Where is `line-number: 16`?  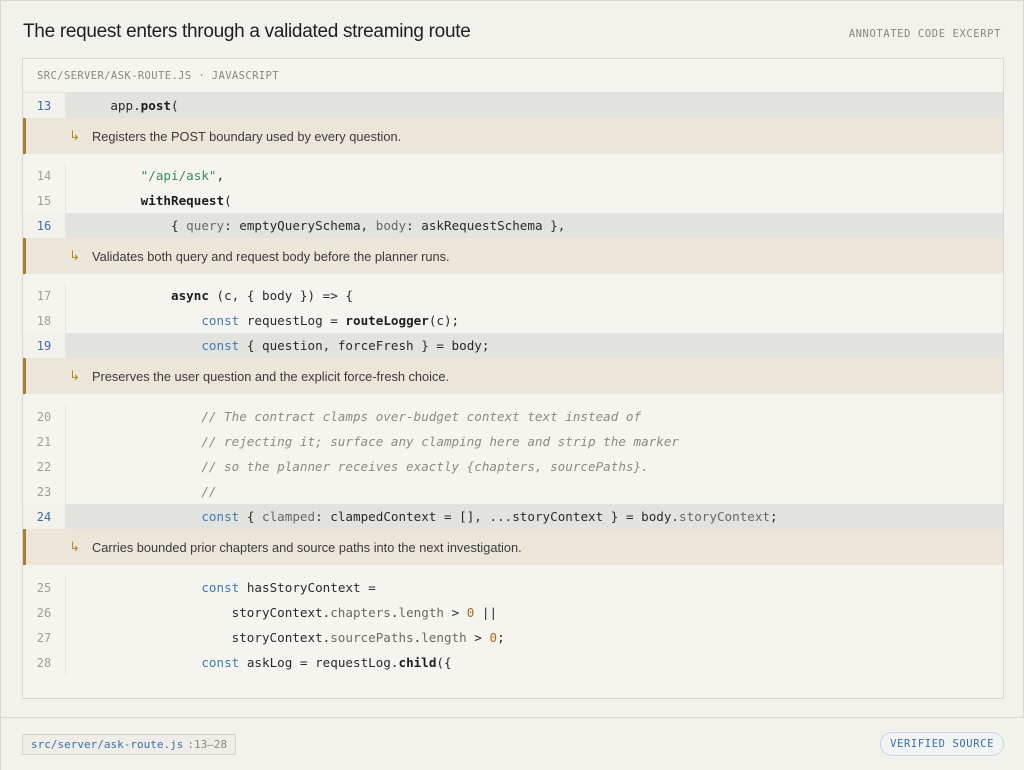
line-number: 16 is located at coordinates (44, 225).